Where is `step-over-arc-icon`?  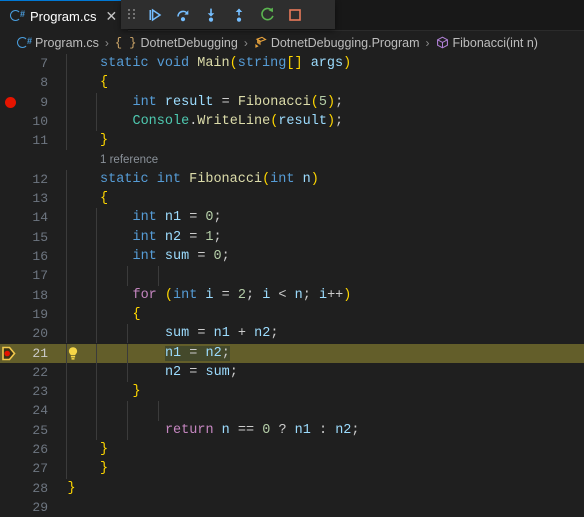 step-over-arc-icon is located at coordinates (183, 15).